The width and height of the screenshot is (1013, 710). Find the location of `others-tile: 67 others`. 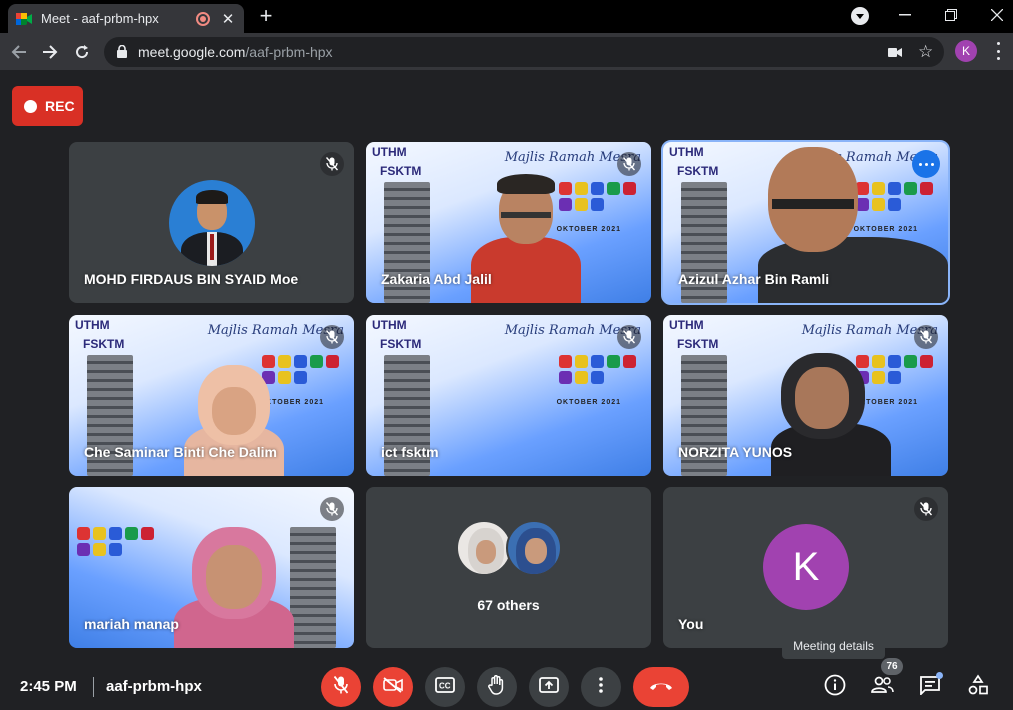

others-tile: 67 others is located at coordinates (508, 567).